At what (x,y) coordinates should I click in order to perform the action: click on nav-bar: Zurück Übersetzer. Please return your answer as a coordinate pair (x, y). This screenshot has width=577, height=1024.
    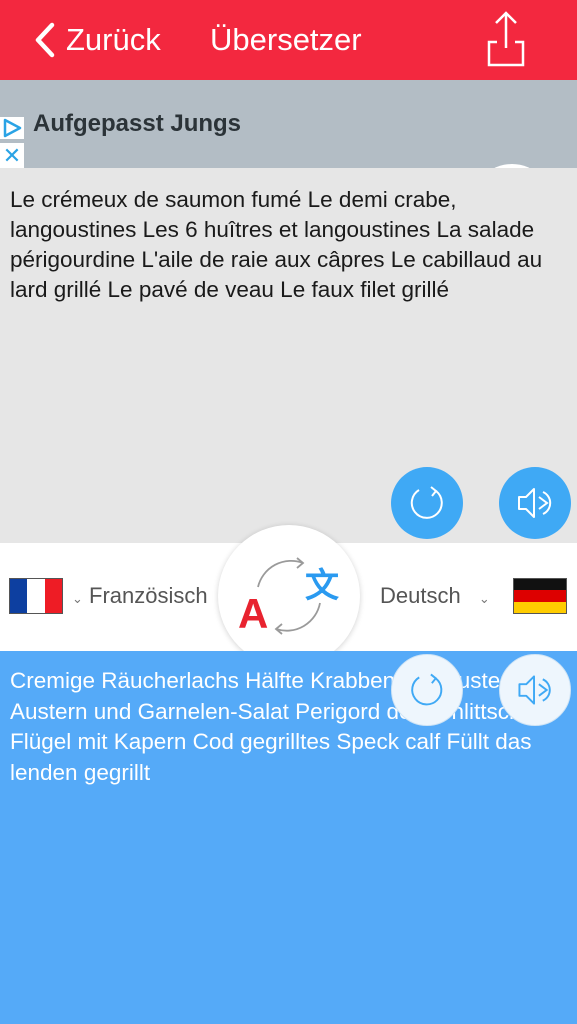
    Looking at the image, I should click on (288, 40).